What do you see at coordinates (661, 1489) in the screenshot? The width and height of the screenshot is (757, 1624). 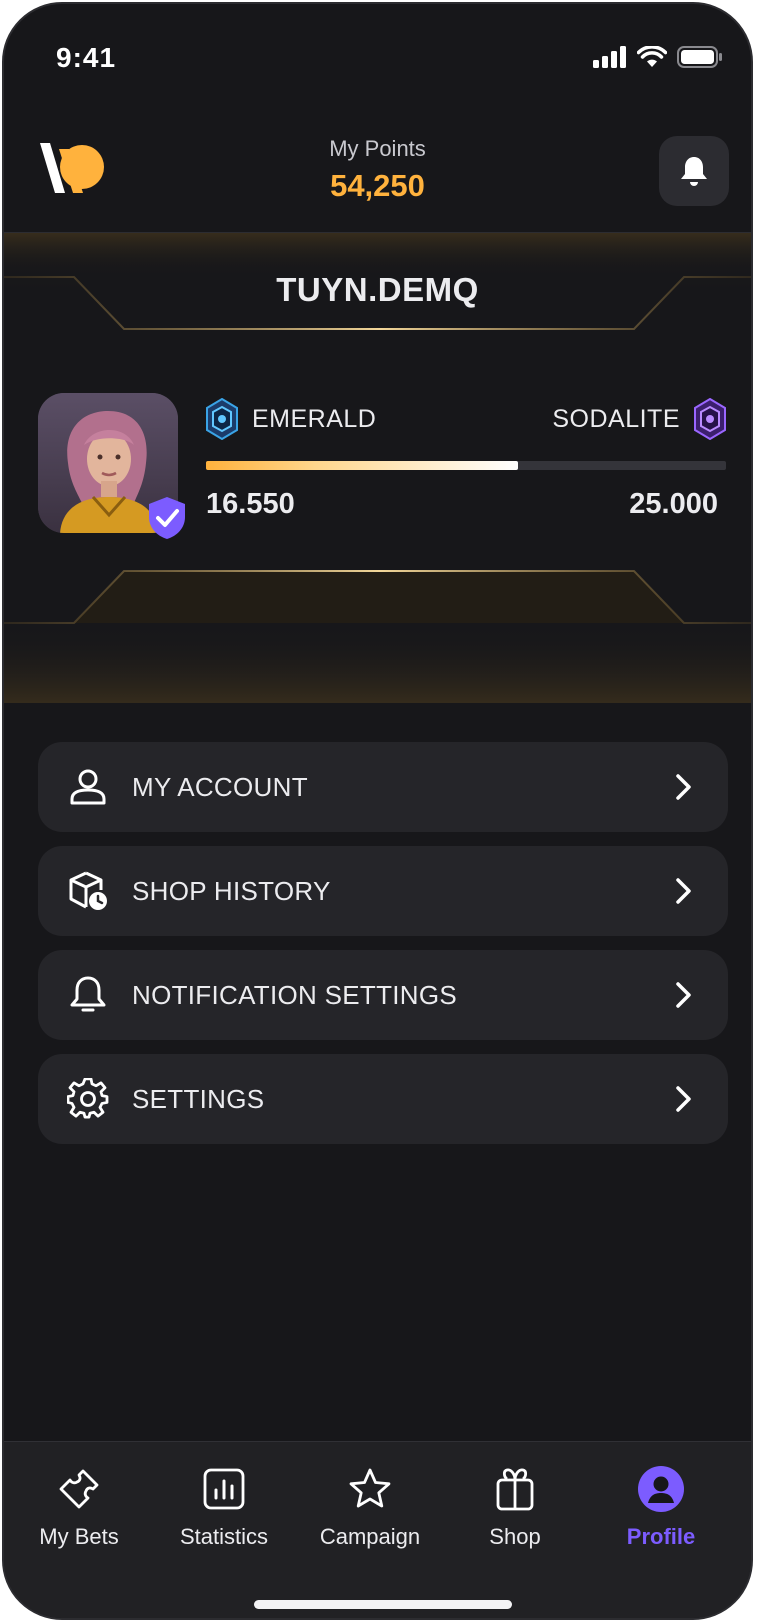 I see `profile-icon` at bounding box center [661, 1489].